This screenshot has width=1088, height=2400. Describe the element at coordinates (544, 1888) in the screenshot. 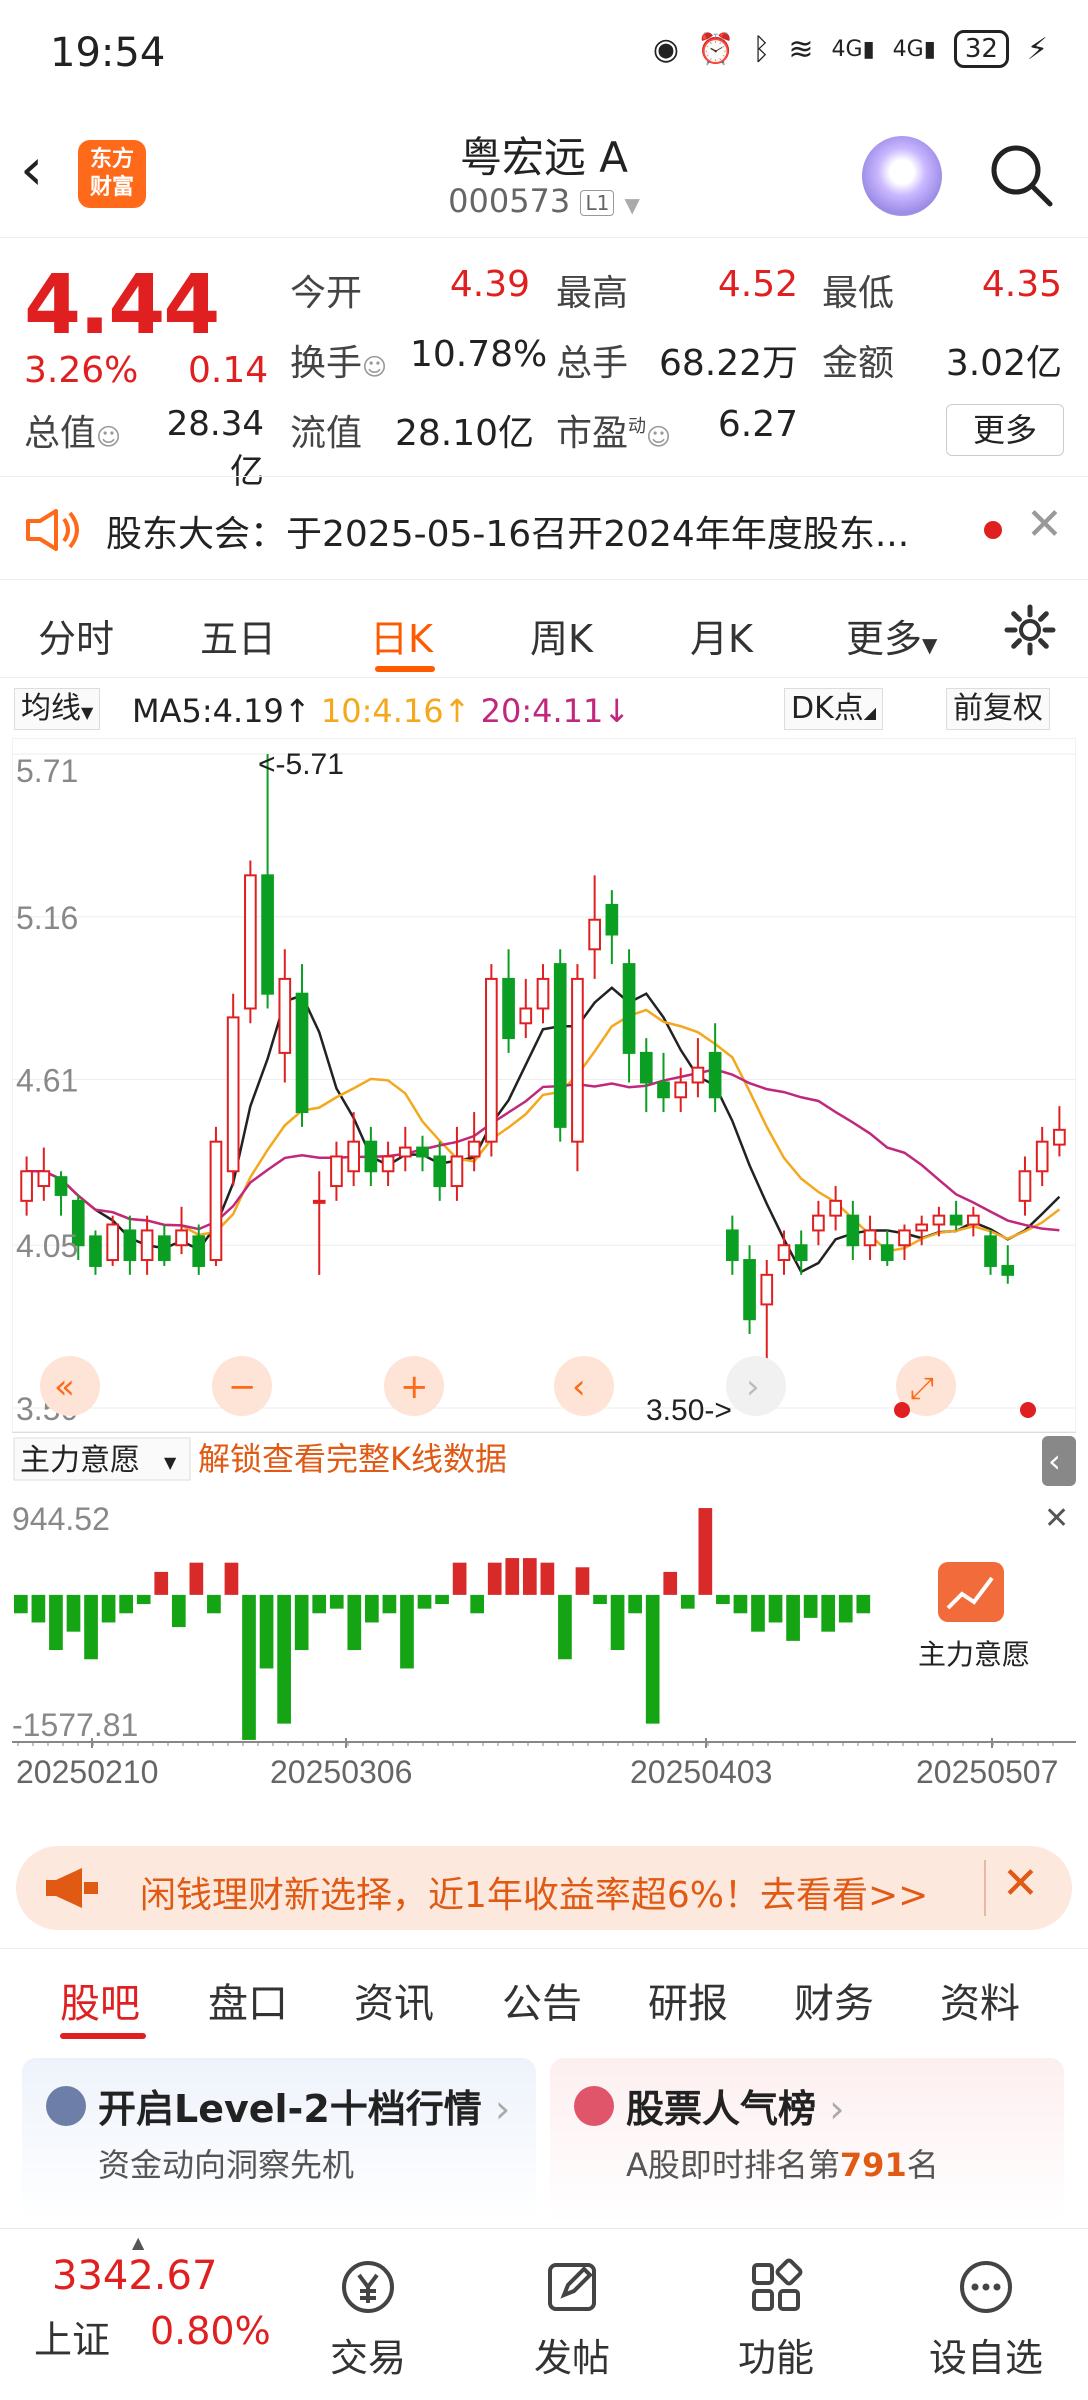

I see `promo-banner: 闲钱理财新选择，近1年收益率超6%！去看看>> ✕` at that location.